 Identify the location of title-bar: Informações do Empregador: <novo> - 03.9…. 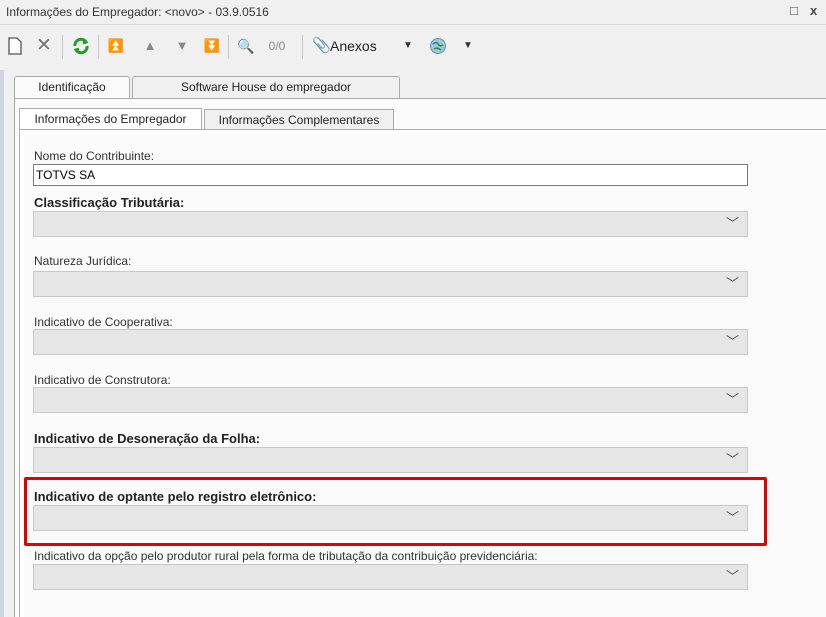
(413, 12).